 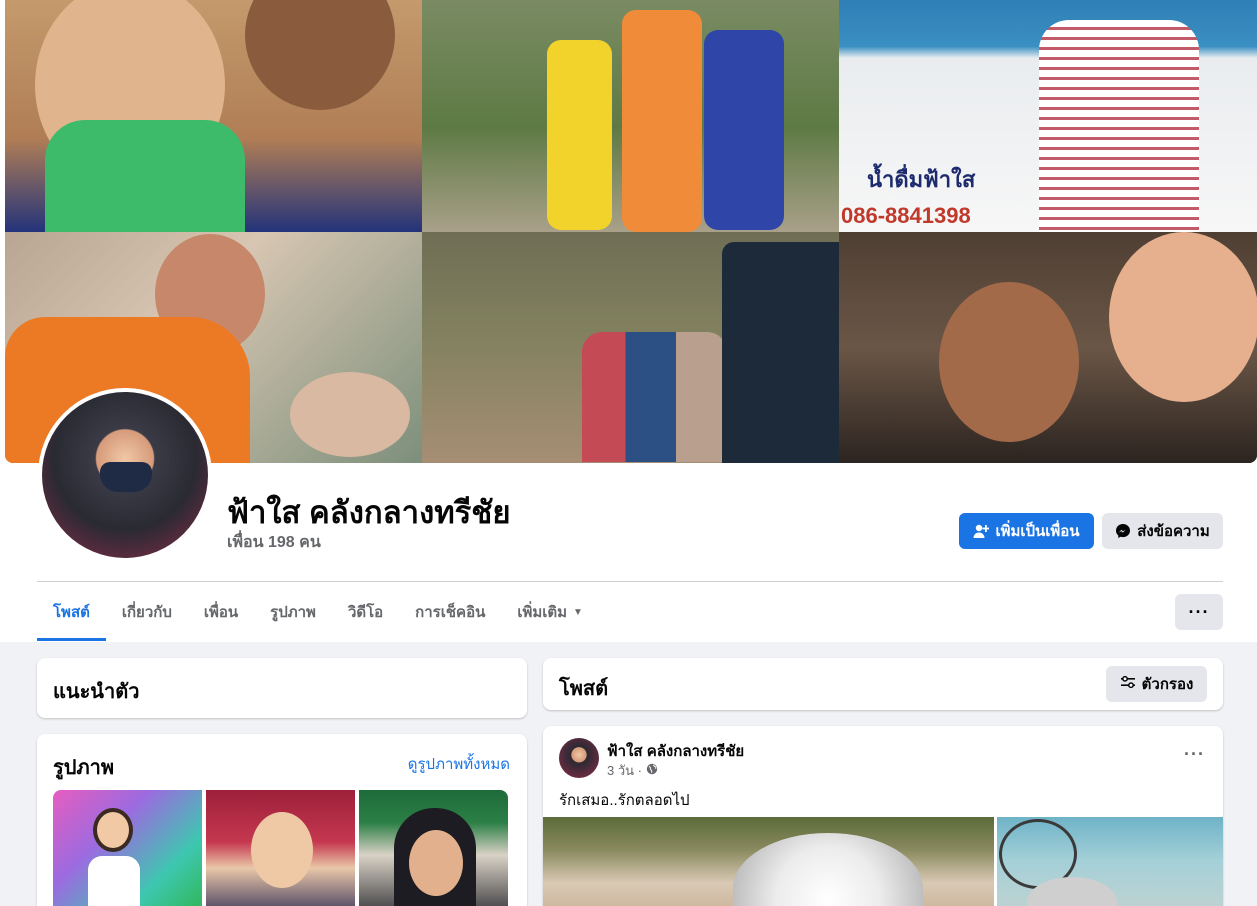 What do you see at coordinates (96, 692) in the screenshot?
I see `intro-title: แนะนำตัว` at bounding box center [96, 692].